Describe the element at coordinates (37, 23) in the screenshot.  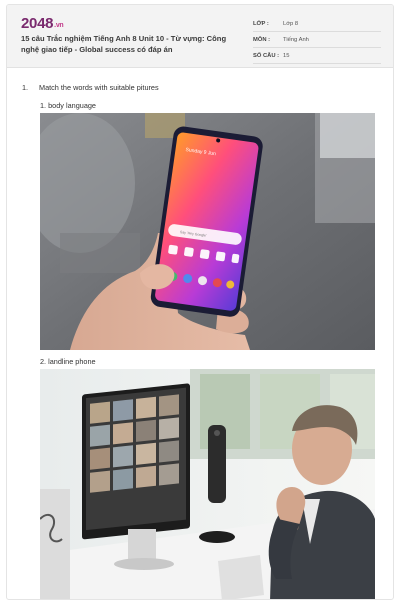
I see `logo-text: 2048` at that location.